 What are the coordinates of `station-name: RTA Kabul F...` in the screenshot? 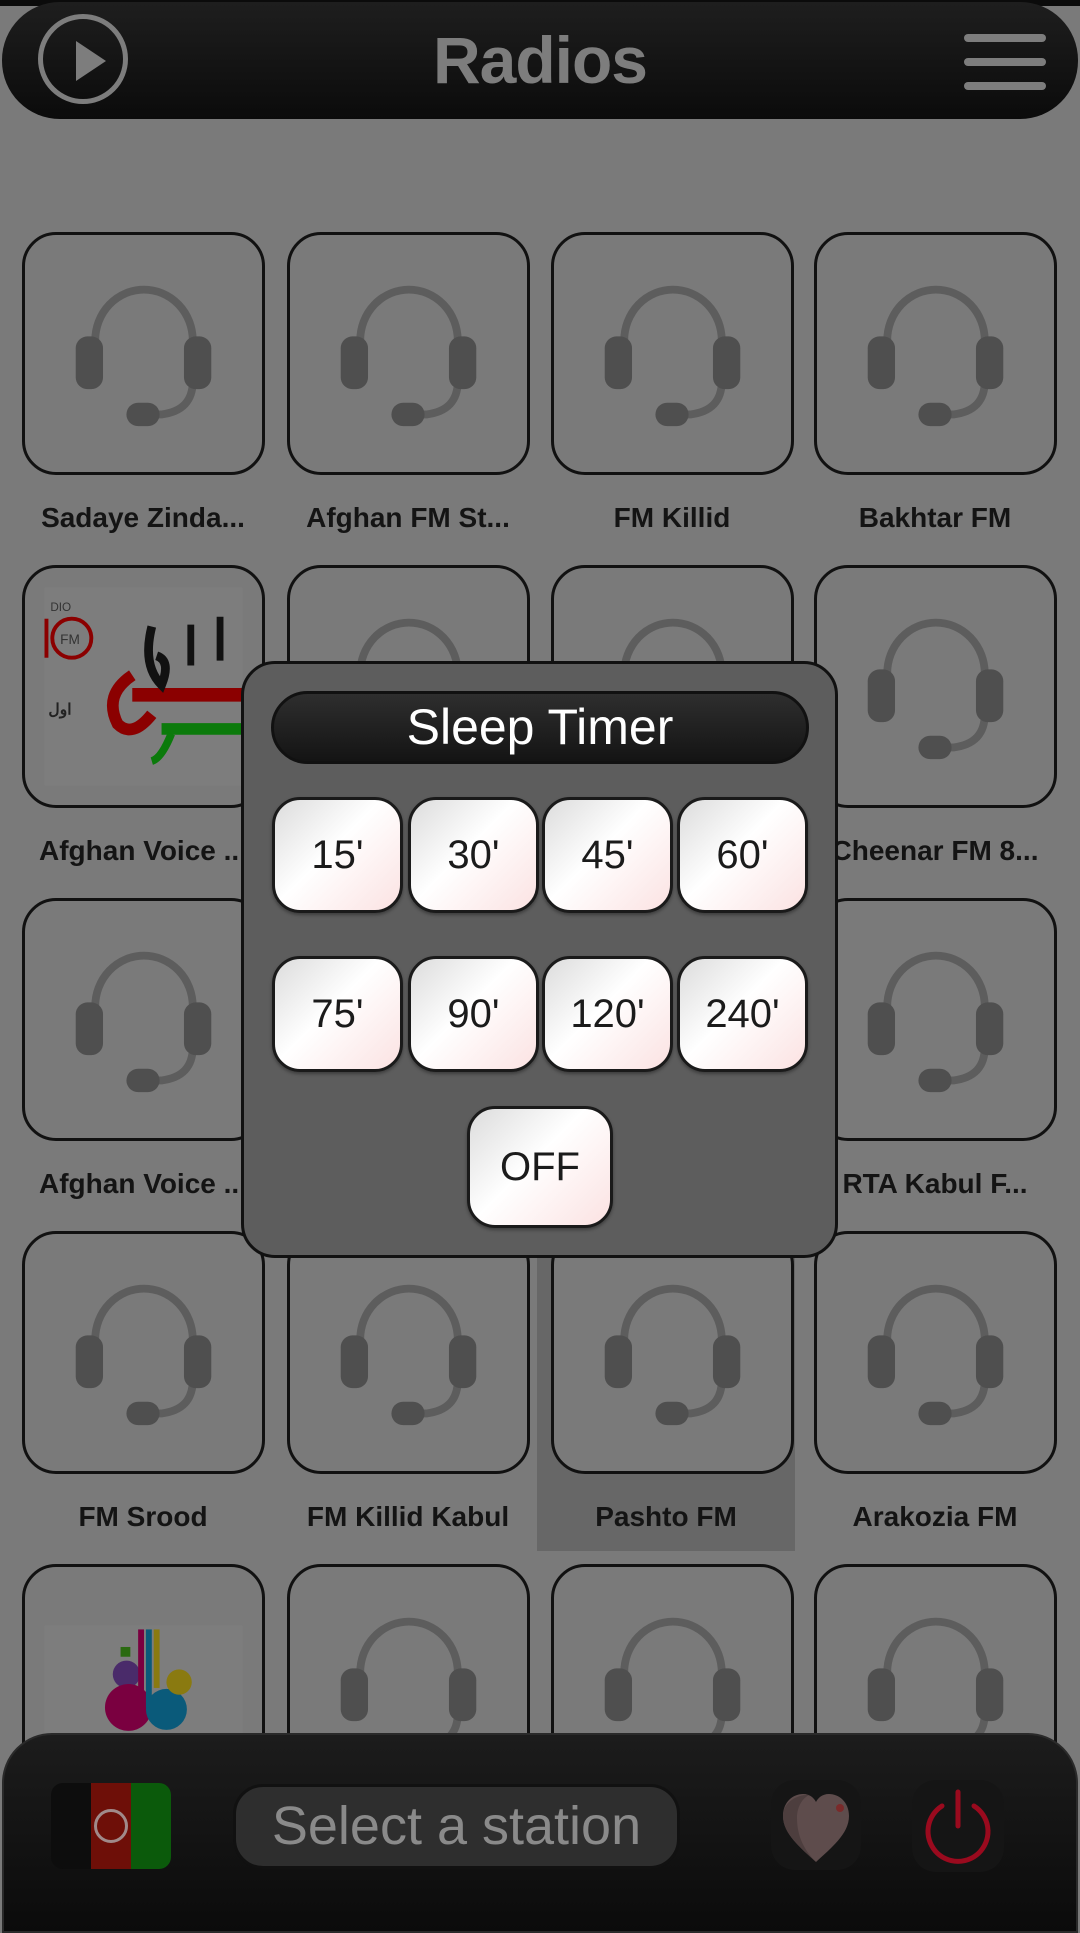 It's located at (935, 1183).